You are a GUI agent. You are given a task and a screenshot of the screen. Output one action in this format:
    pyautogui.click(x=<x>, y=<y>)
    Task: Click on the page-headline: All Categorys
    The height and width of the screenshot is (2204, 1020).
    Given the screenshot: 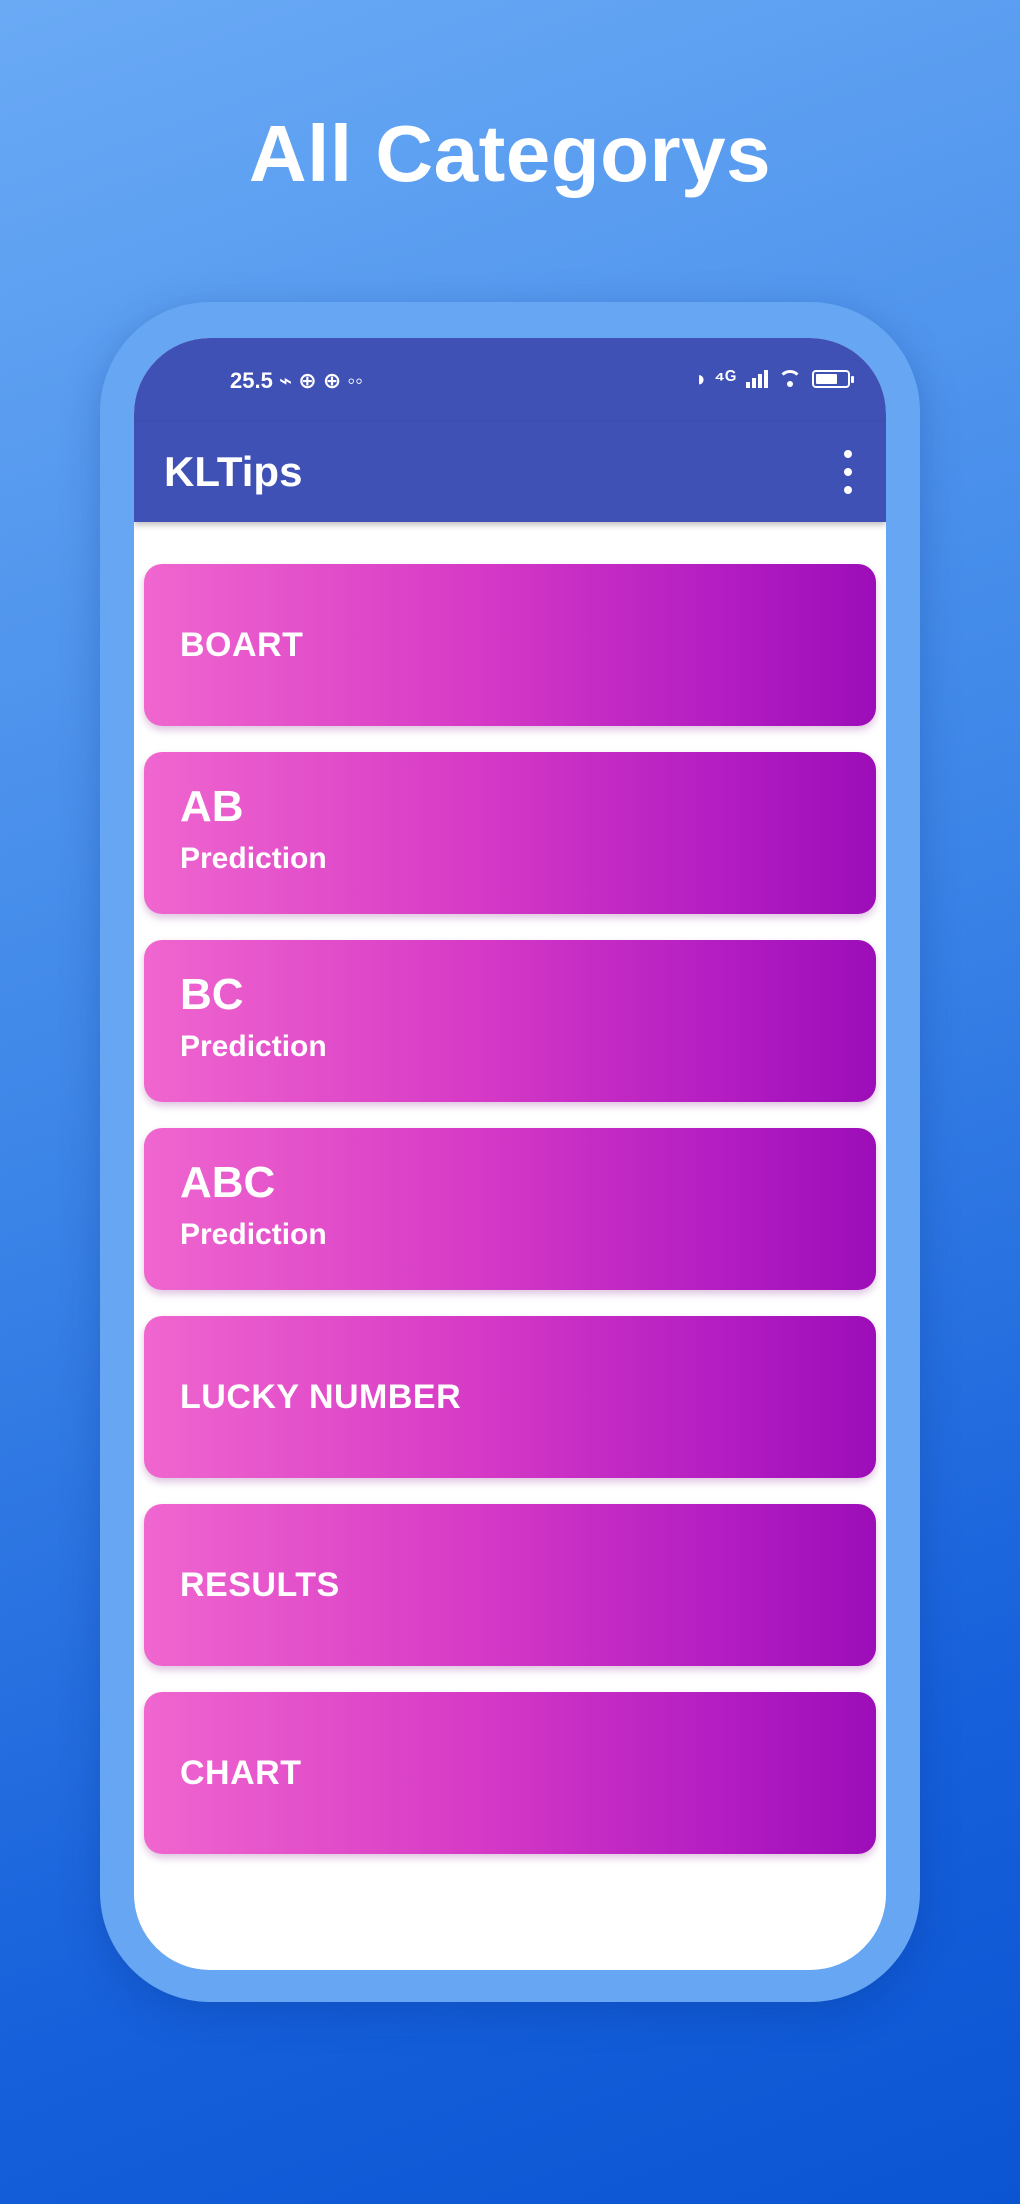 What is the action you would take?
    pyautogui.click(x=510, y=153)
    